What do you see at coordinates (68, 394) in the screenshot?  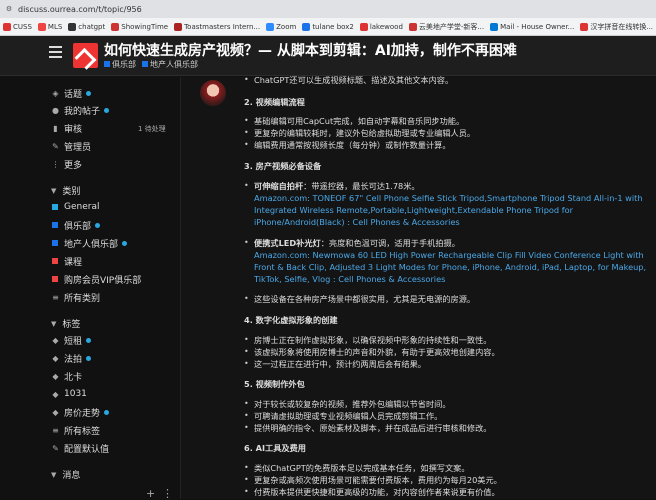 I see `sidebar-tag: ◆ 1031` at bounding box center [68, 394].